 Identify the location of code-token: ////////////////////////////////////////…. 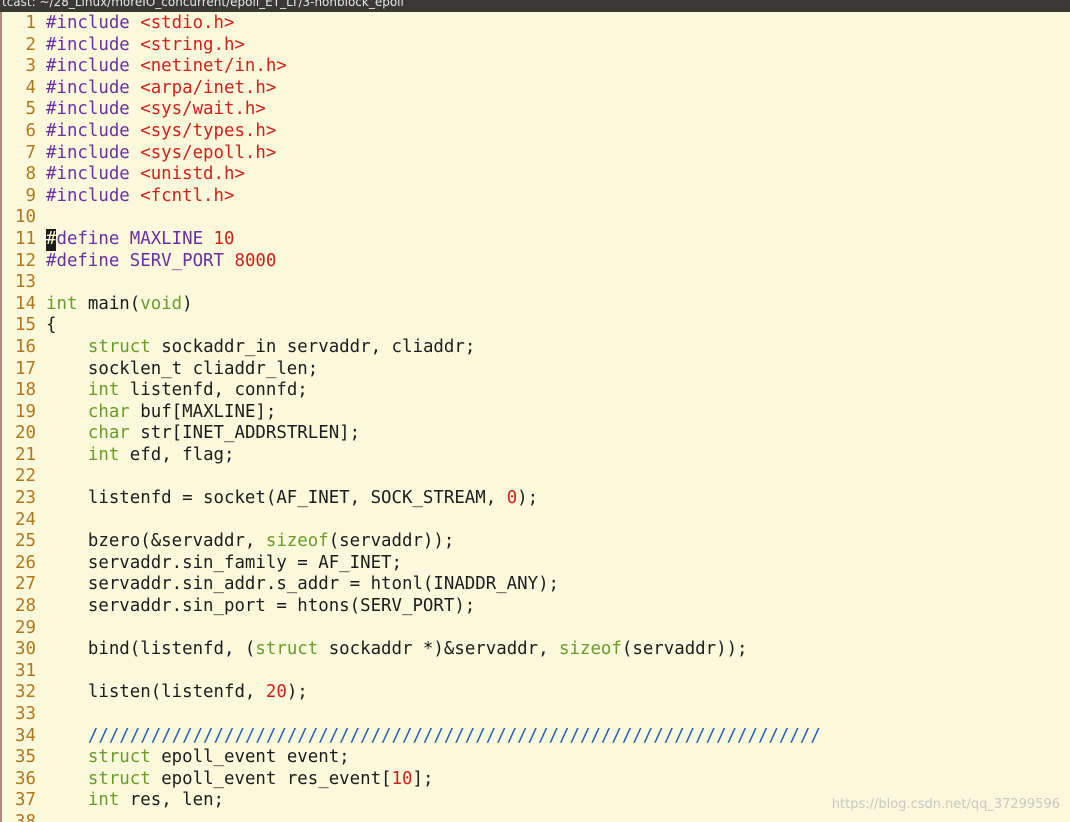
(454, 735).